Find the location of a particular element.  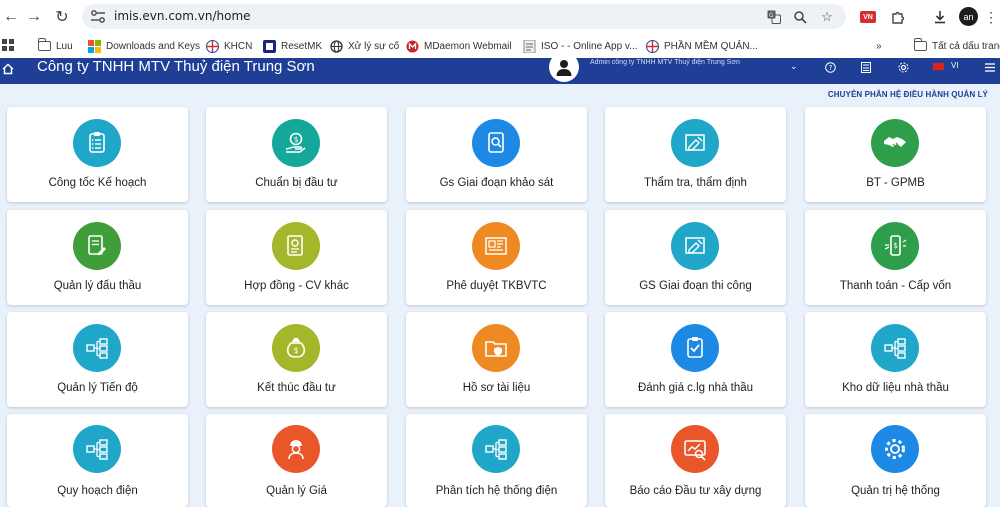

browser-toolbar: ← → ↻ imis.evn.com.vn/home G ☆ VN an ⋮ is located at coordinates (500, 16).